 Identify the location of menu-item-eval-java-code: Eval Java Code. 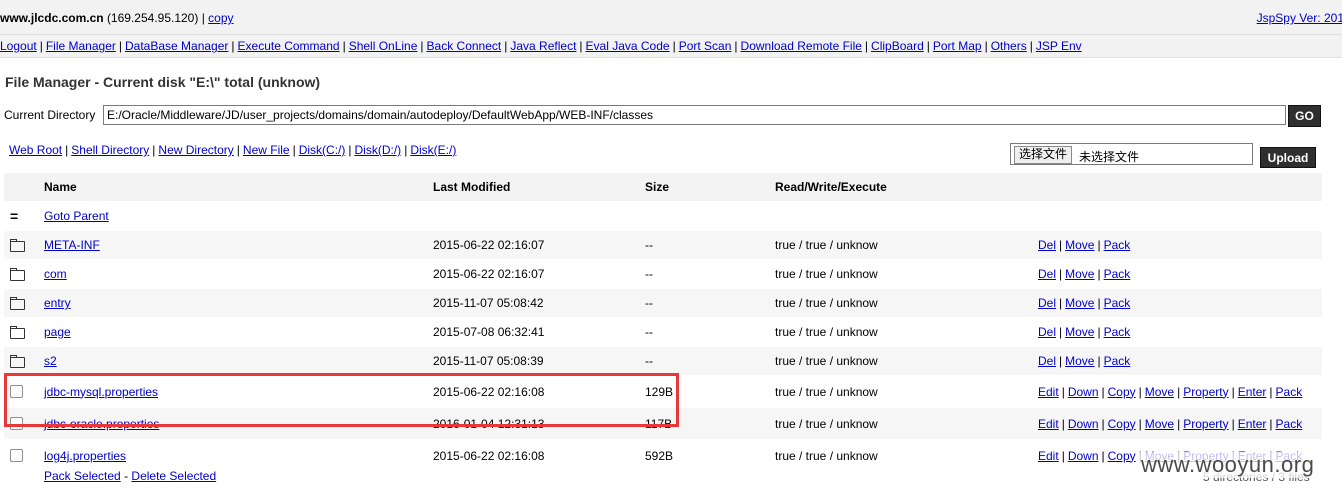
(628, 46).